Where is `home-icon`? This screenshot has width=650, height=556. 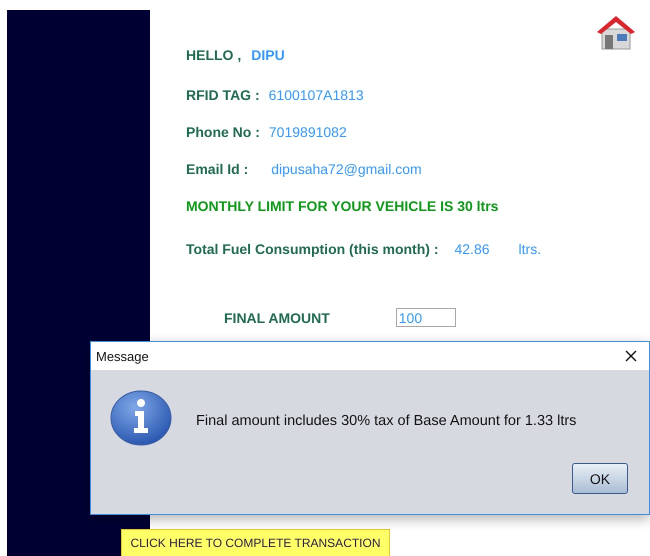
home-icon is located at coordinates (616, 32).